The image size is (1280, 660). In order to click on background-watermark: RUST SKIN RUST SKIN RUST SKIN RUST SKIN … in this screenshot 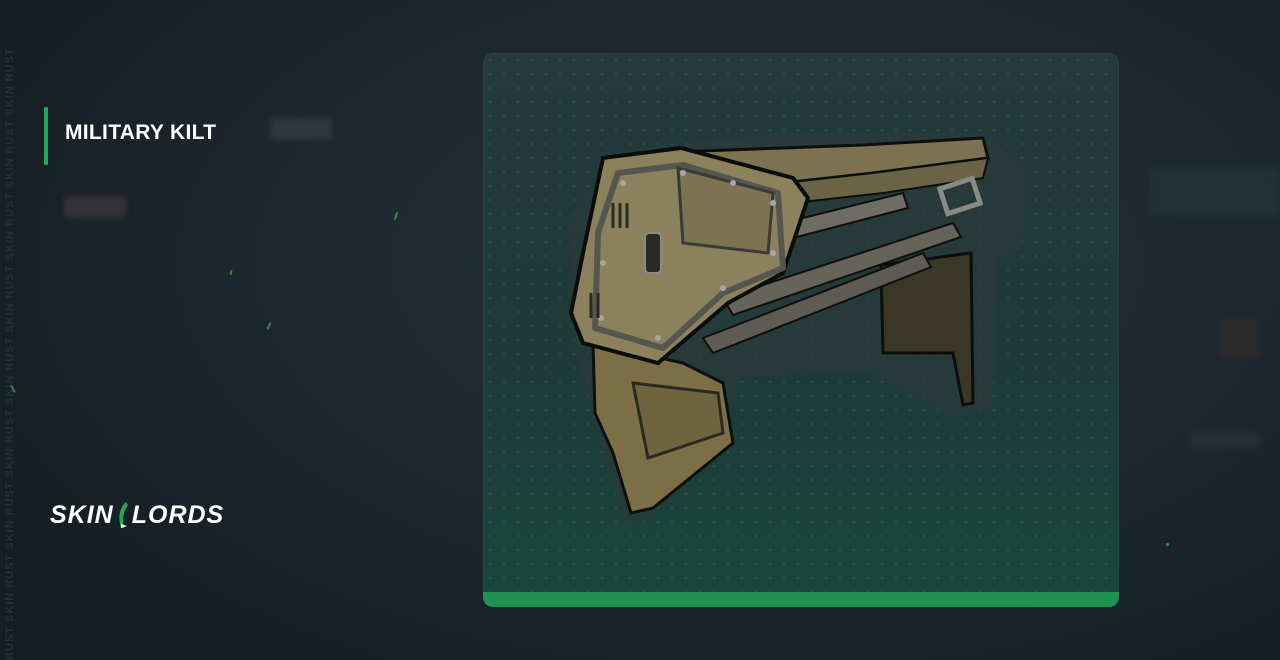, I will do `click(10, 353)`.